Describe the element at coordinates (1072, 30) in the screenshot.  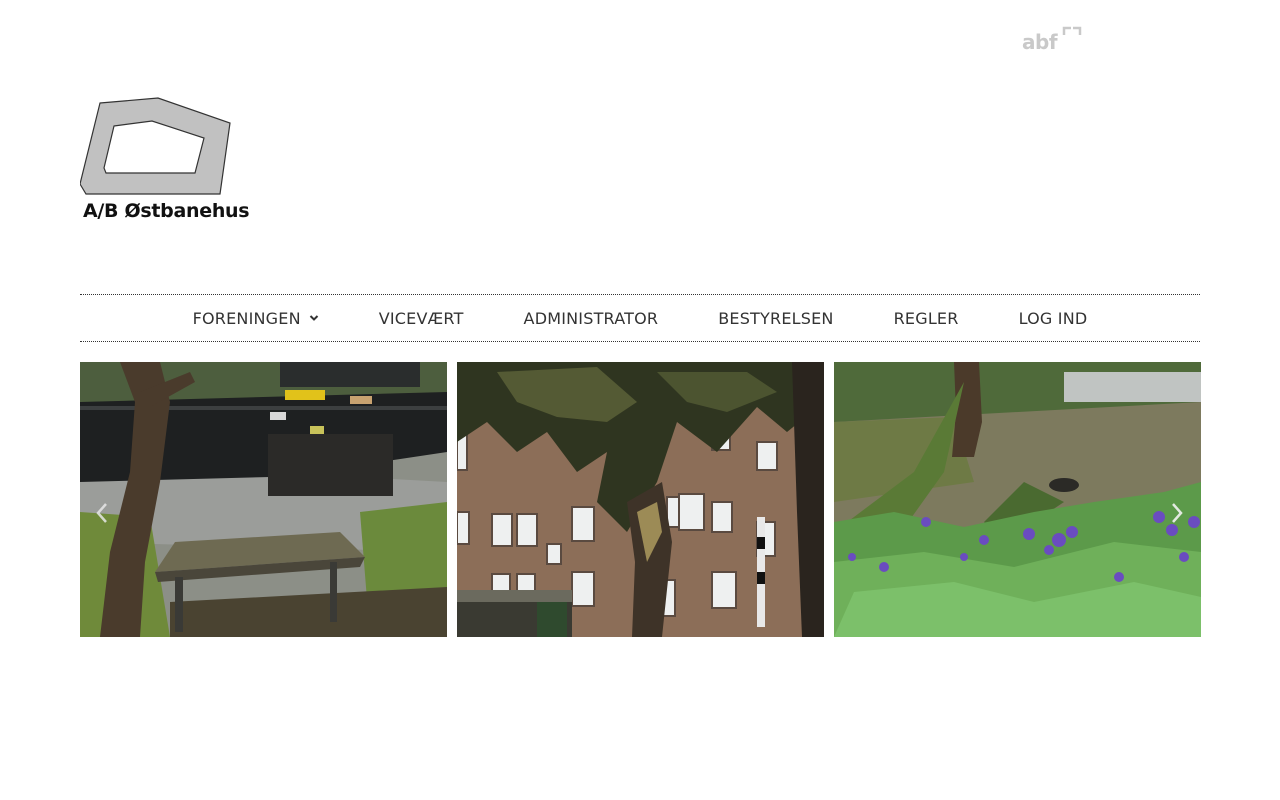
I see `abf-corner-icon` at that location.